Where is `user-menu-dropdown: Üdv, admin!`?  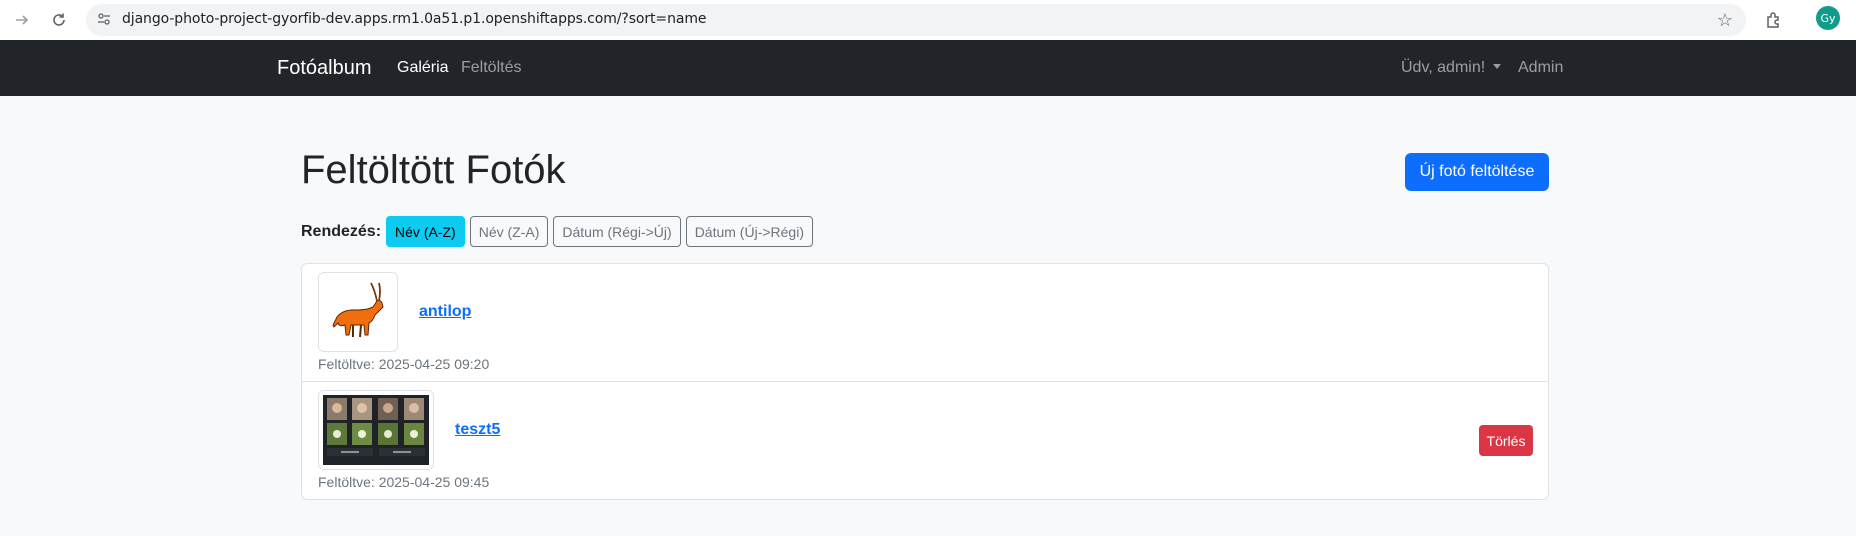 user-menu-dropdown: Üdv, admin! is located at coordinates (1451, 68).